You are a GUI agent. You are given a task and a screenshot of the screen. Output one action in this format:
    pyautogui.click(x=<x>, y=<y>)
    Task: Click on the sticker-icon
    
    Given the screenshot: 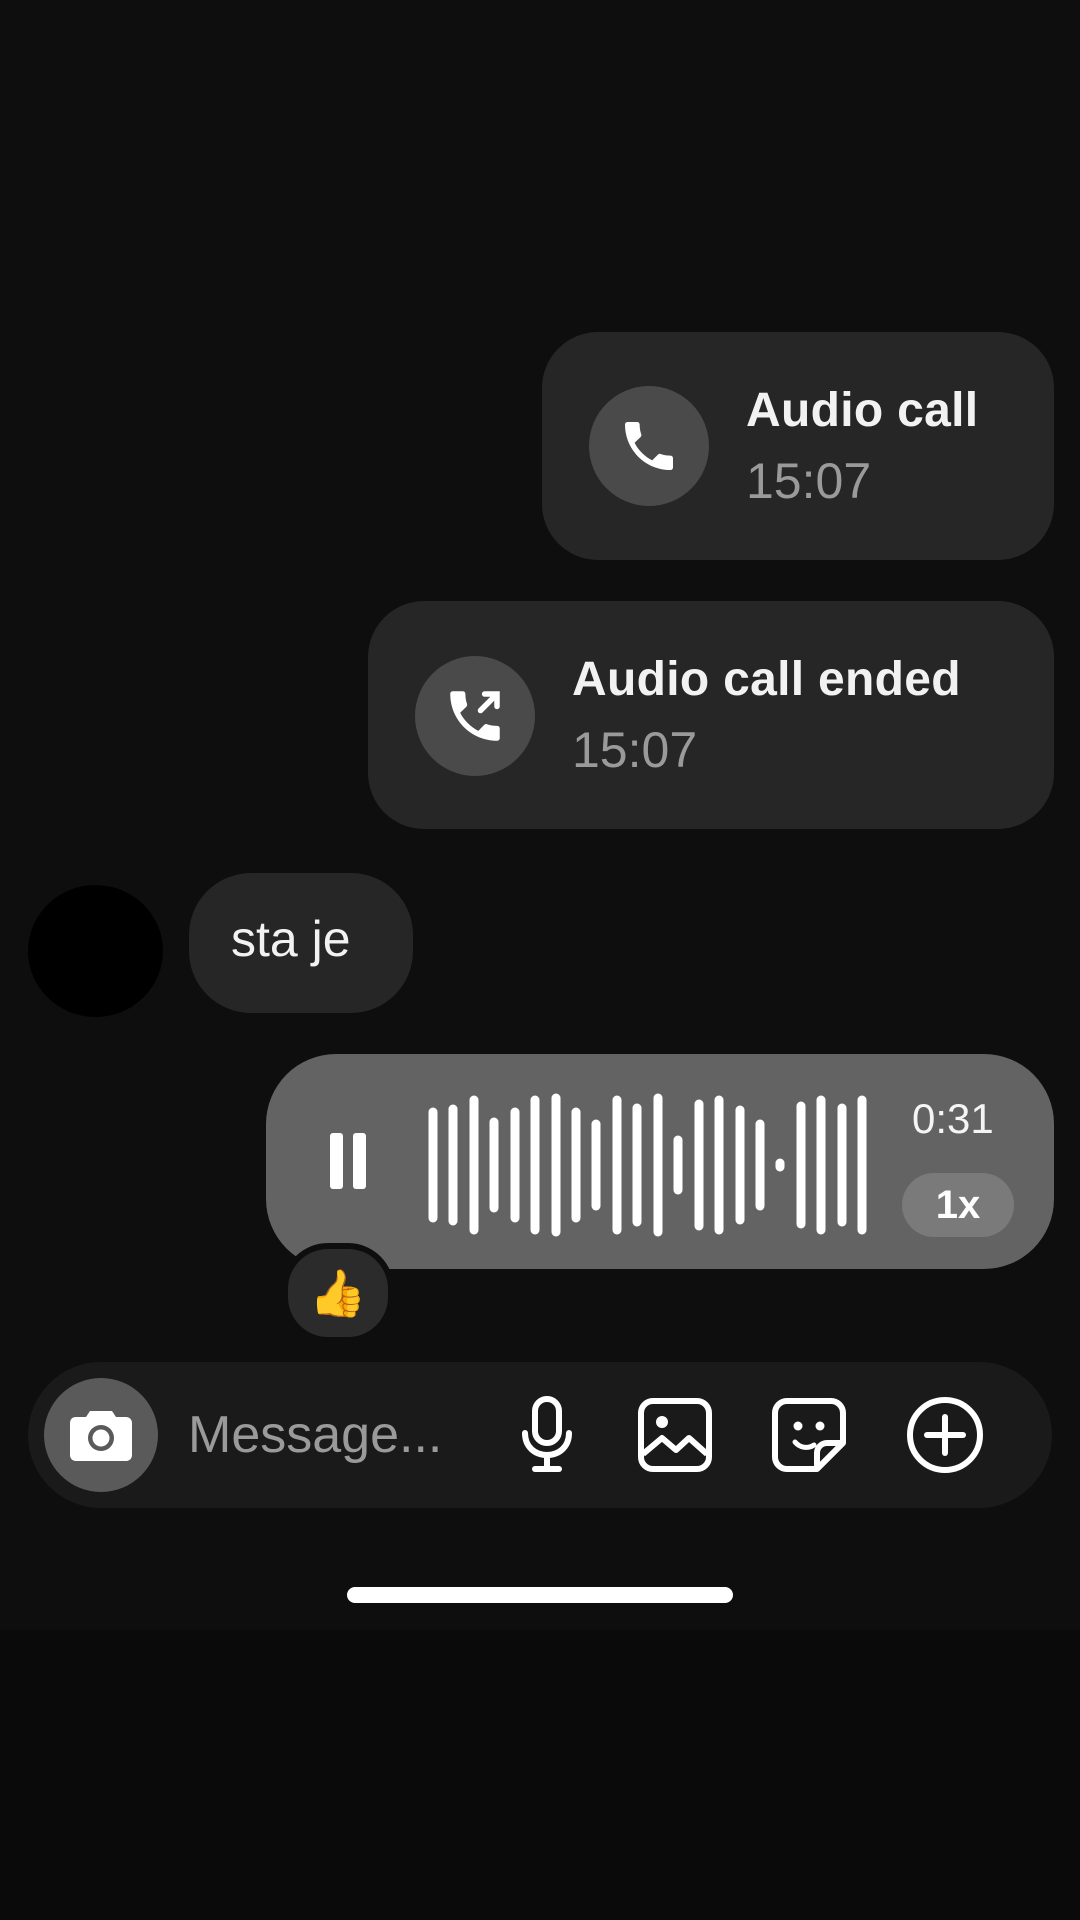 What is the action you would take?
    pyautogui.click(x=809, y=1435)
    